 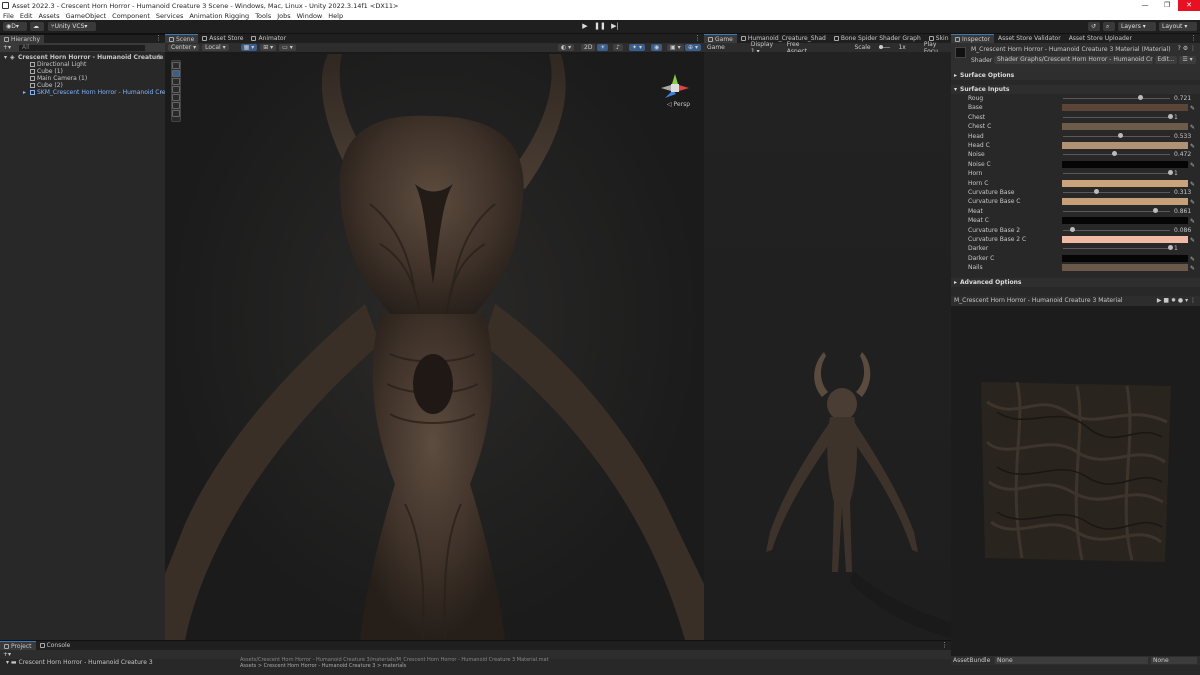 What do you see at coordinates (657, 47) in the screenshot?
I see `hidden-objects-toggle: ◉` at bounding box center [657, 47].